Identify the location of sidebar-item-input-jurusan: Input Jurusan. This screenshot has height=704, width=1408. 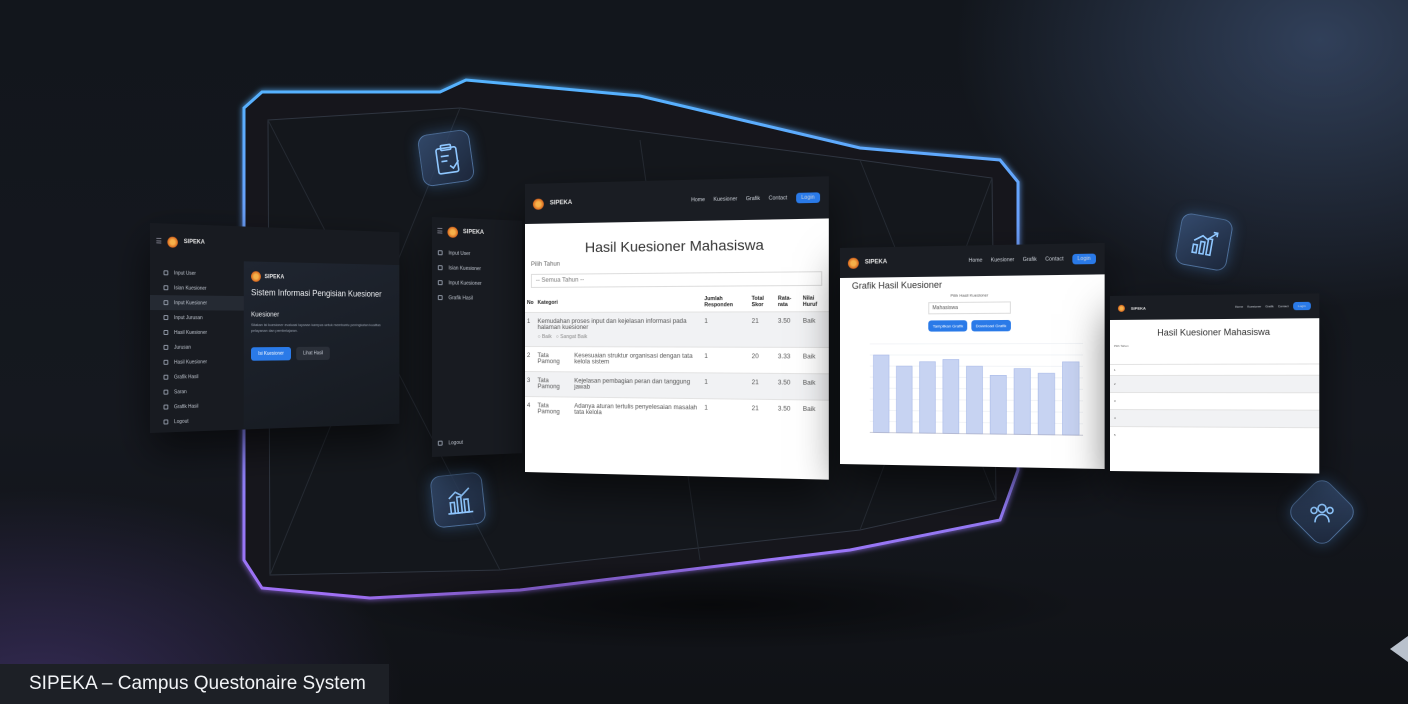
(197, 317).